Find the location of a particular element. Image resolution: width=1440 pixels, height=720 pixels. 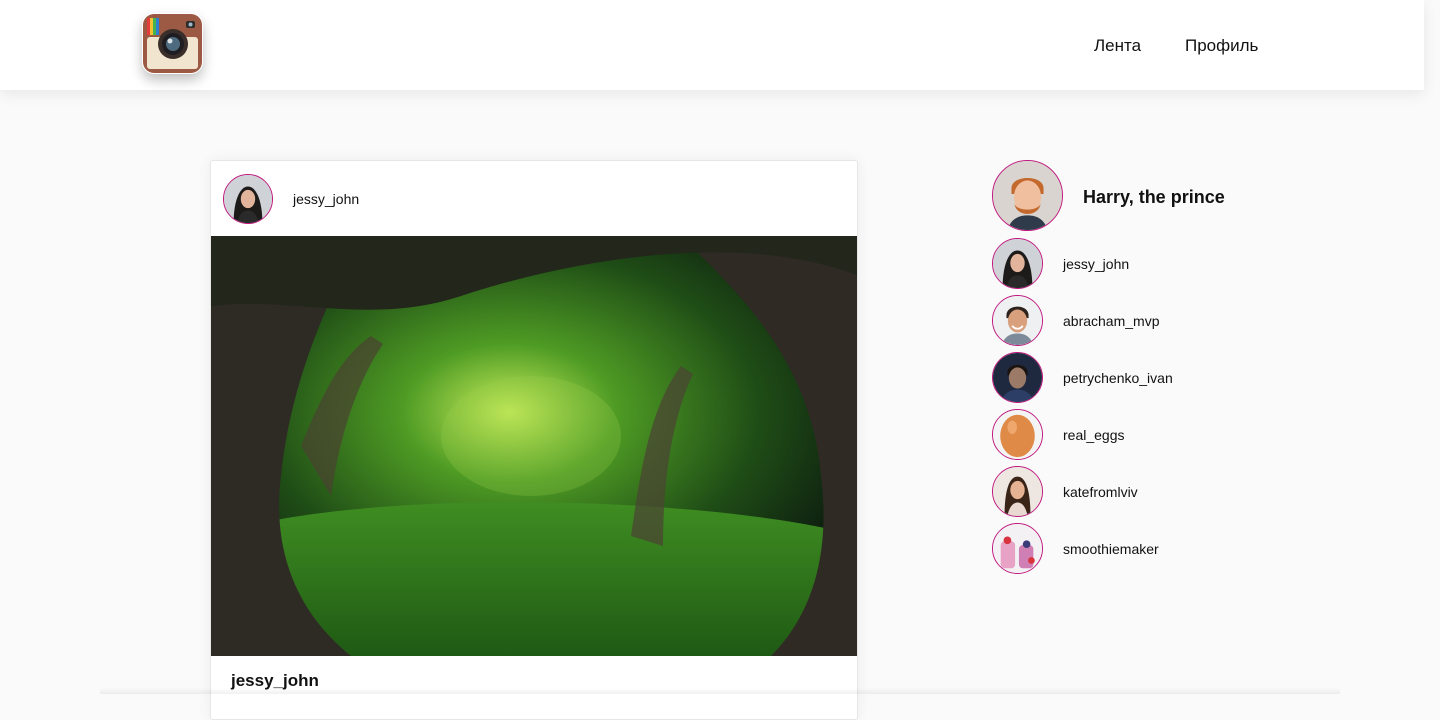

suggestion-item: abracham_mvp is located at coordinates (1157, 320).